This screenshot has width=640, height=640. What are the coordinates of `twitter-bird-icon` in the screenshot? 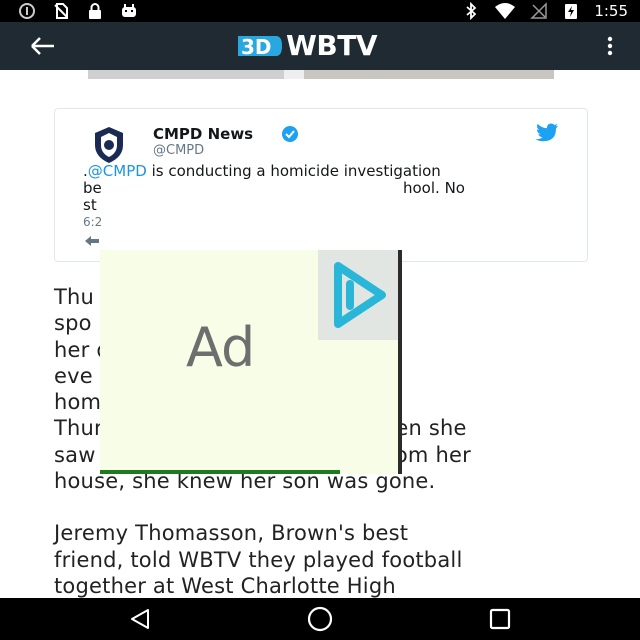 It's located at (547, 133).